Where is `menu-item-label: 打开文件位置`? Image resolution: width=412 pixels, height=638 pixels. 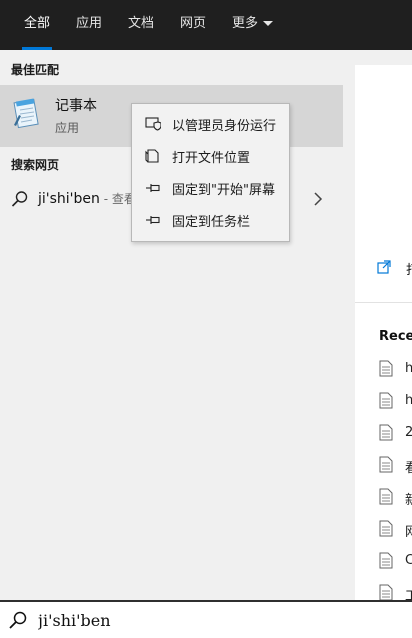 menu-item-label: 打开文件位置 is located at coordinates (211, 158).